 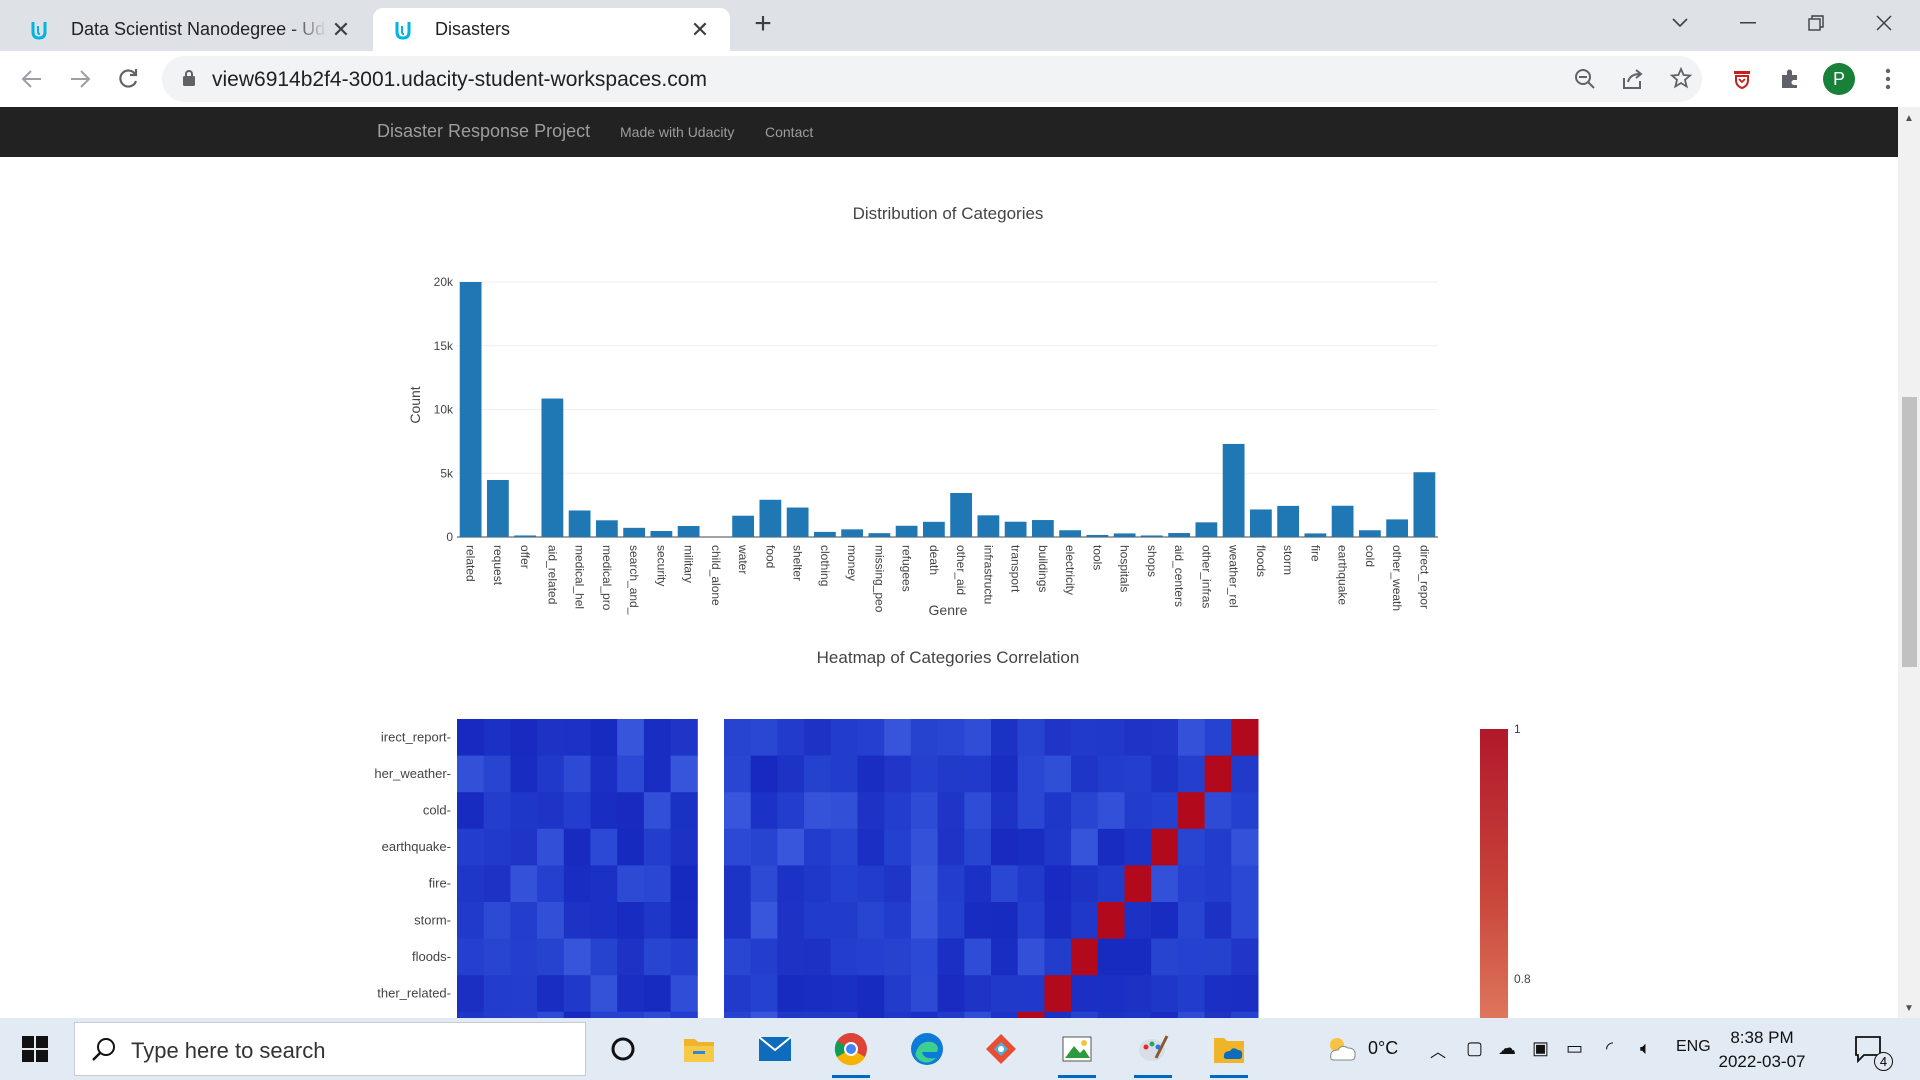 I want to click on forward-arrow-icon, so click(x=80, y=79).